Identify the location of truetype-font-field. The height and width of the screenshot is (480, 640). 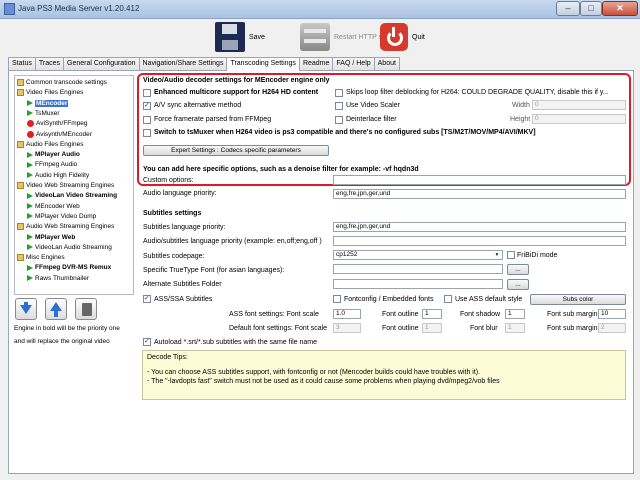
(418, 269).